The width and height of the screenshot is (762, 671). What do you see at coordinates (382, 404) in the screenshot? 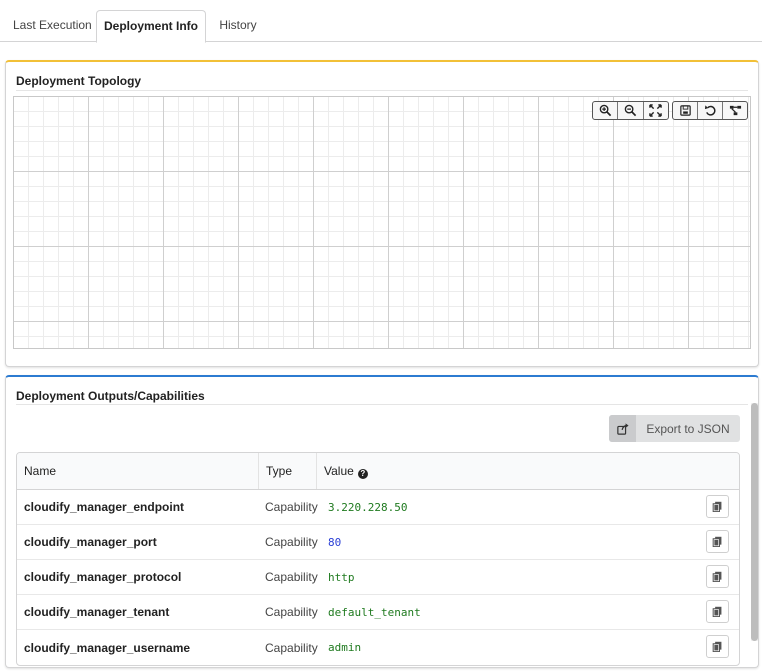
I see `outputs-divider` at bounding box center [382, 404].